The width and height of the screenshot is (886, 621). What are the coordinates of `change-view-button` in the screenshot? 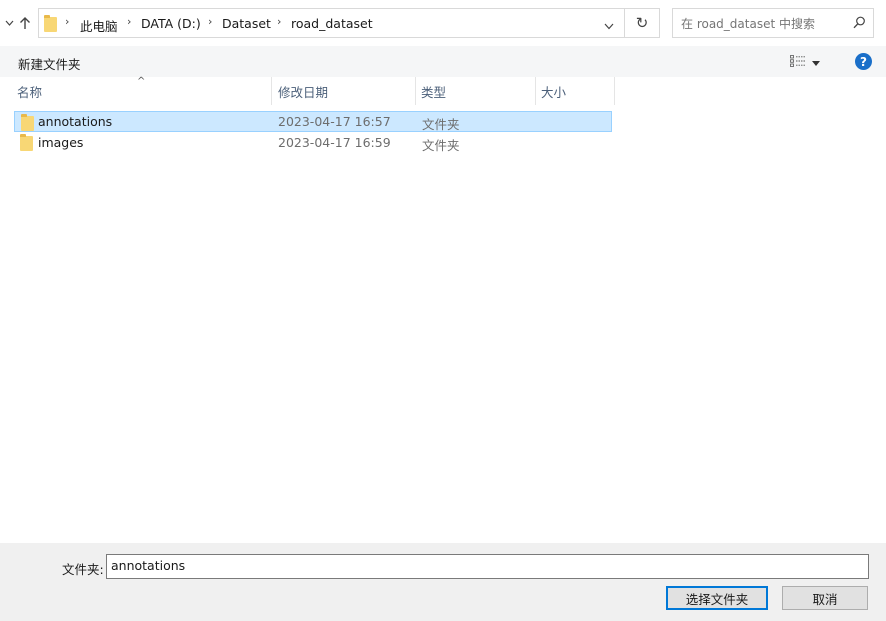 It's located at (810, 62).